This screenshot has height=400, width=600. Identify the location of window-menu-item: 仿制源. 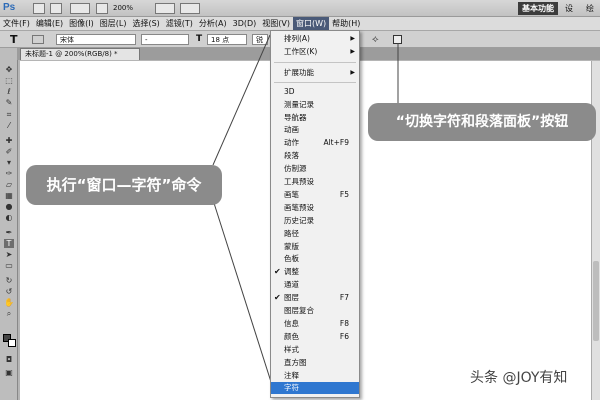
(315, 169).